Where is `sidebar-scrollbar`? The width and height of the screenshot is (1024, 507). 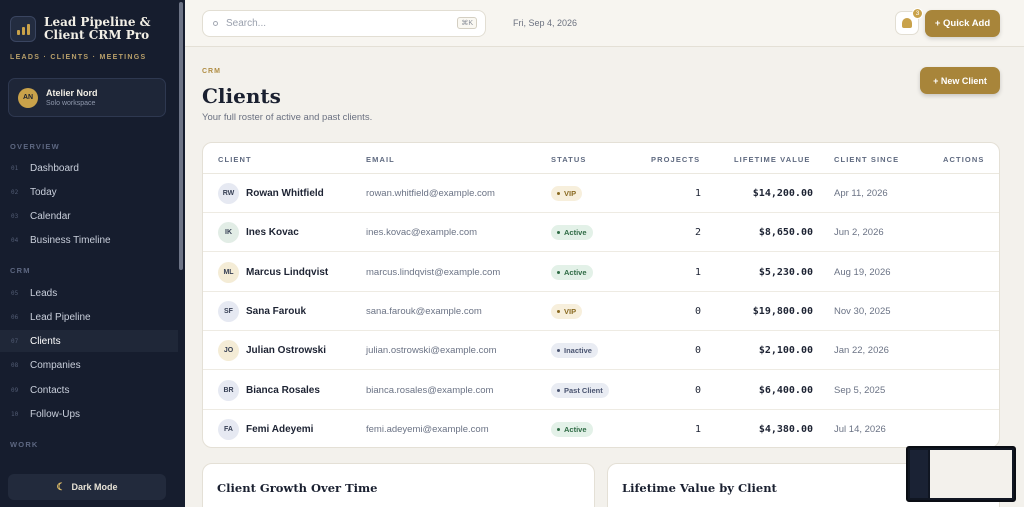 sidebar-scrollbar is located at coordinates (181, 136).